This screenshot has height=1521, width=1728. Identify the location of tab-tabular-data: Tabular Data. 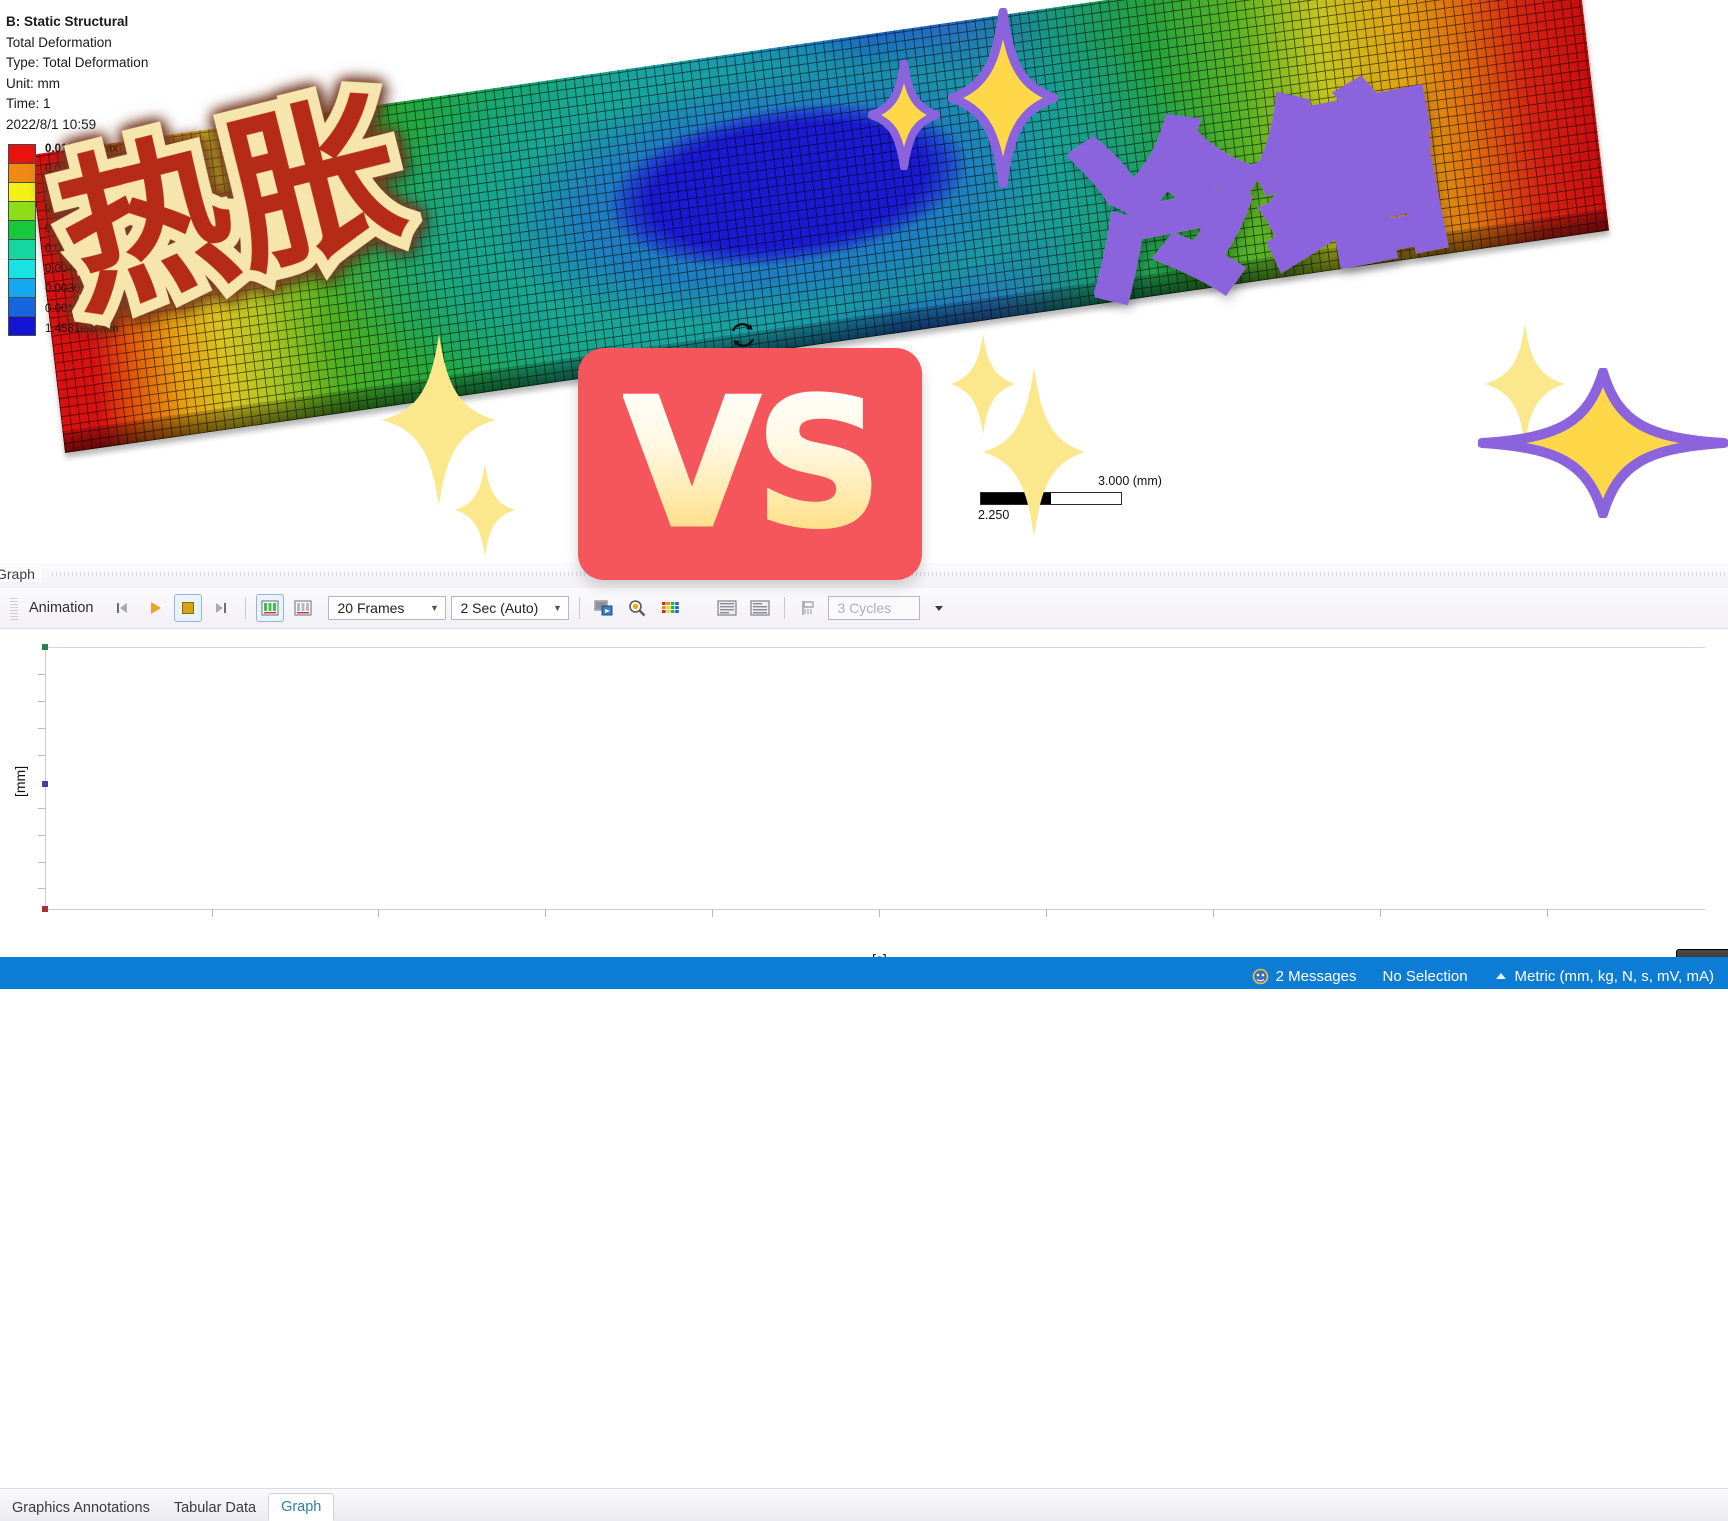
(215, 1508).